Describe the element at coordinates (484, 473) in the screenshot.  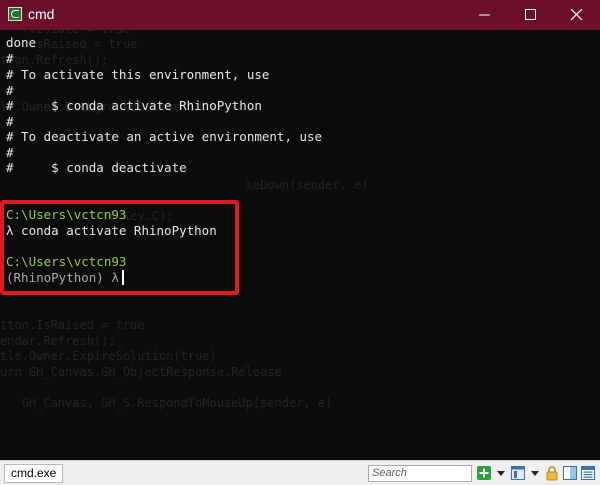
I see `add-tab-icon` at that location.